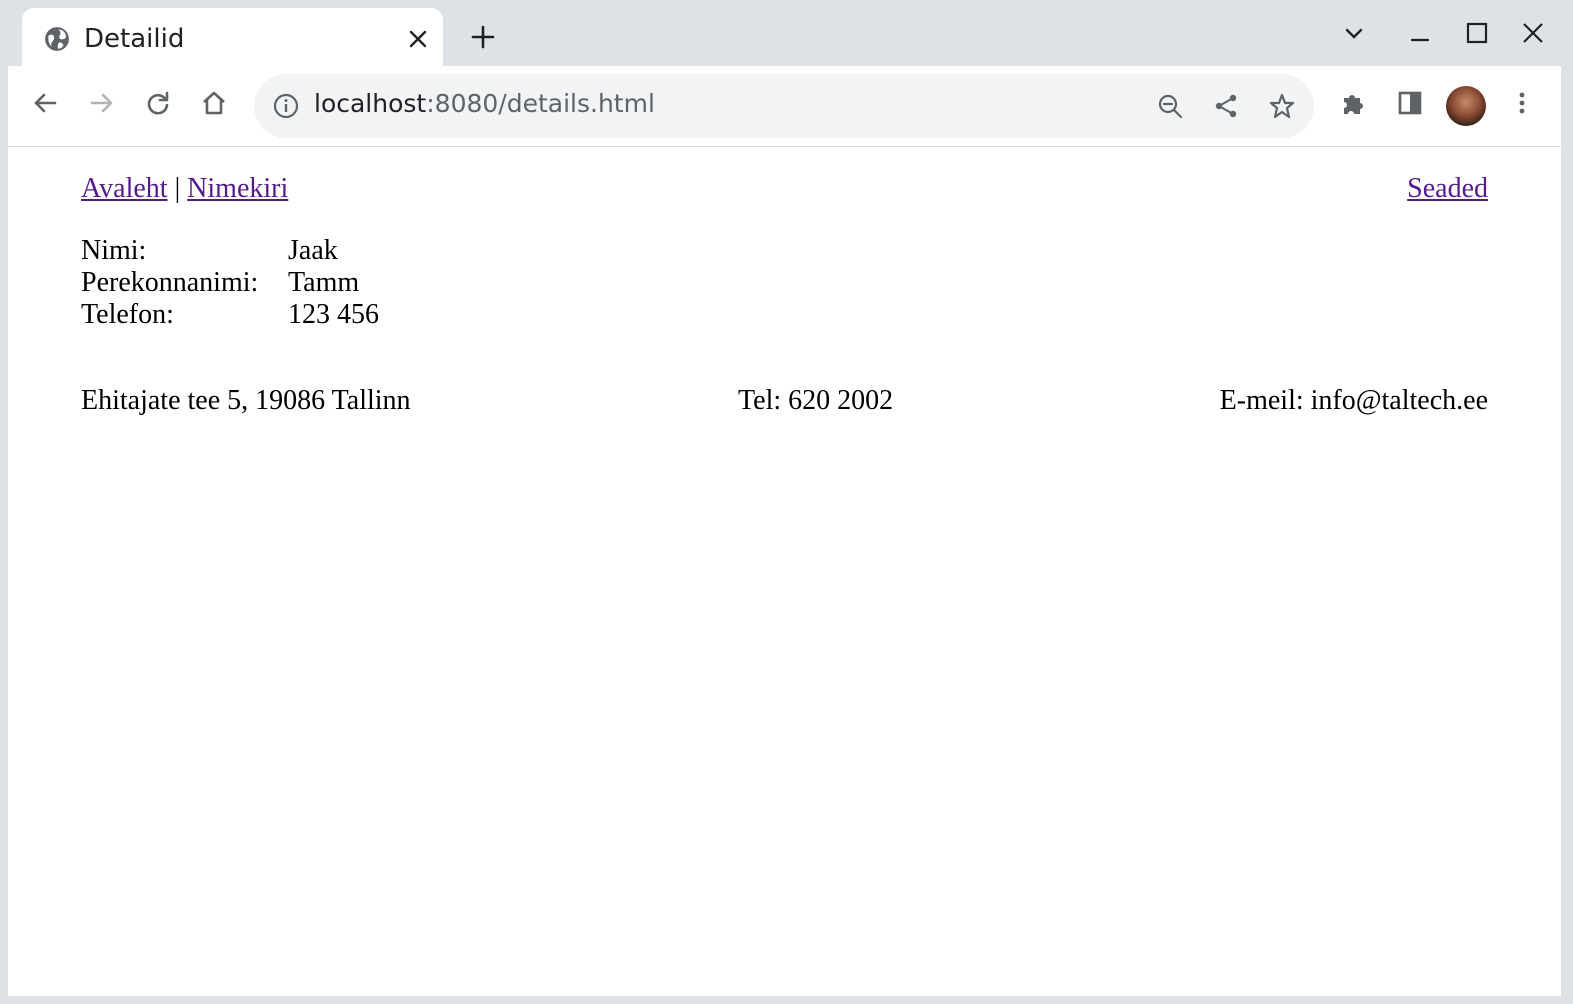 This screenshot has width=1573, height=1004. Describe the element at coordinates (370, 103) in the screenshot. I see `url-host: localhost` at that location.